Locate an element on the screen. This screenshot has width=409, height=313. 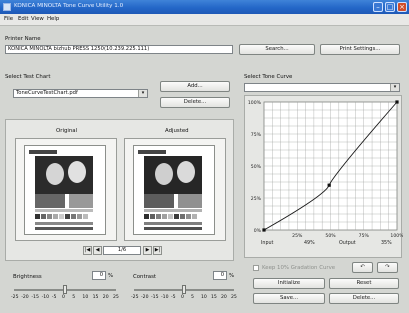
brightness-scale-tick: -15 is located at coordinates (35, 297).